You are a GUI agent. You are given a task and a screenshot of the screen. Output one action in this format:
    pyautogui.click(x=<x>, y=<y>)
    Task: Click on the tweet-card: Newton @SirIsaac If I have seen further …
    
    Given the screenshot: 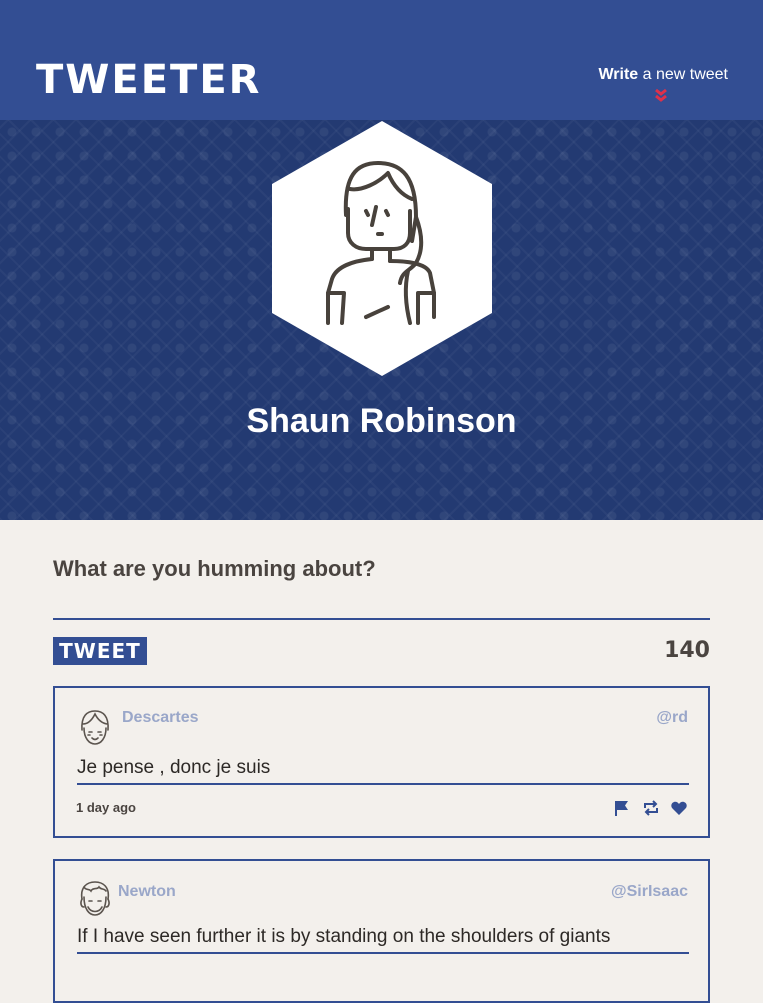 What is the action you would take?
    pyautogui.click(x=381, y=931)
    